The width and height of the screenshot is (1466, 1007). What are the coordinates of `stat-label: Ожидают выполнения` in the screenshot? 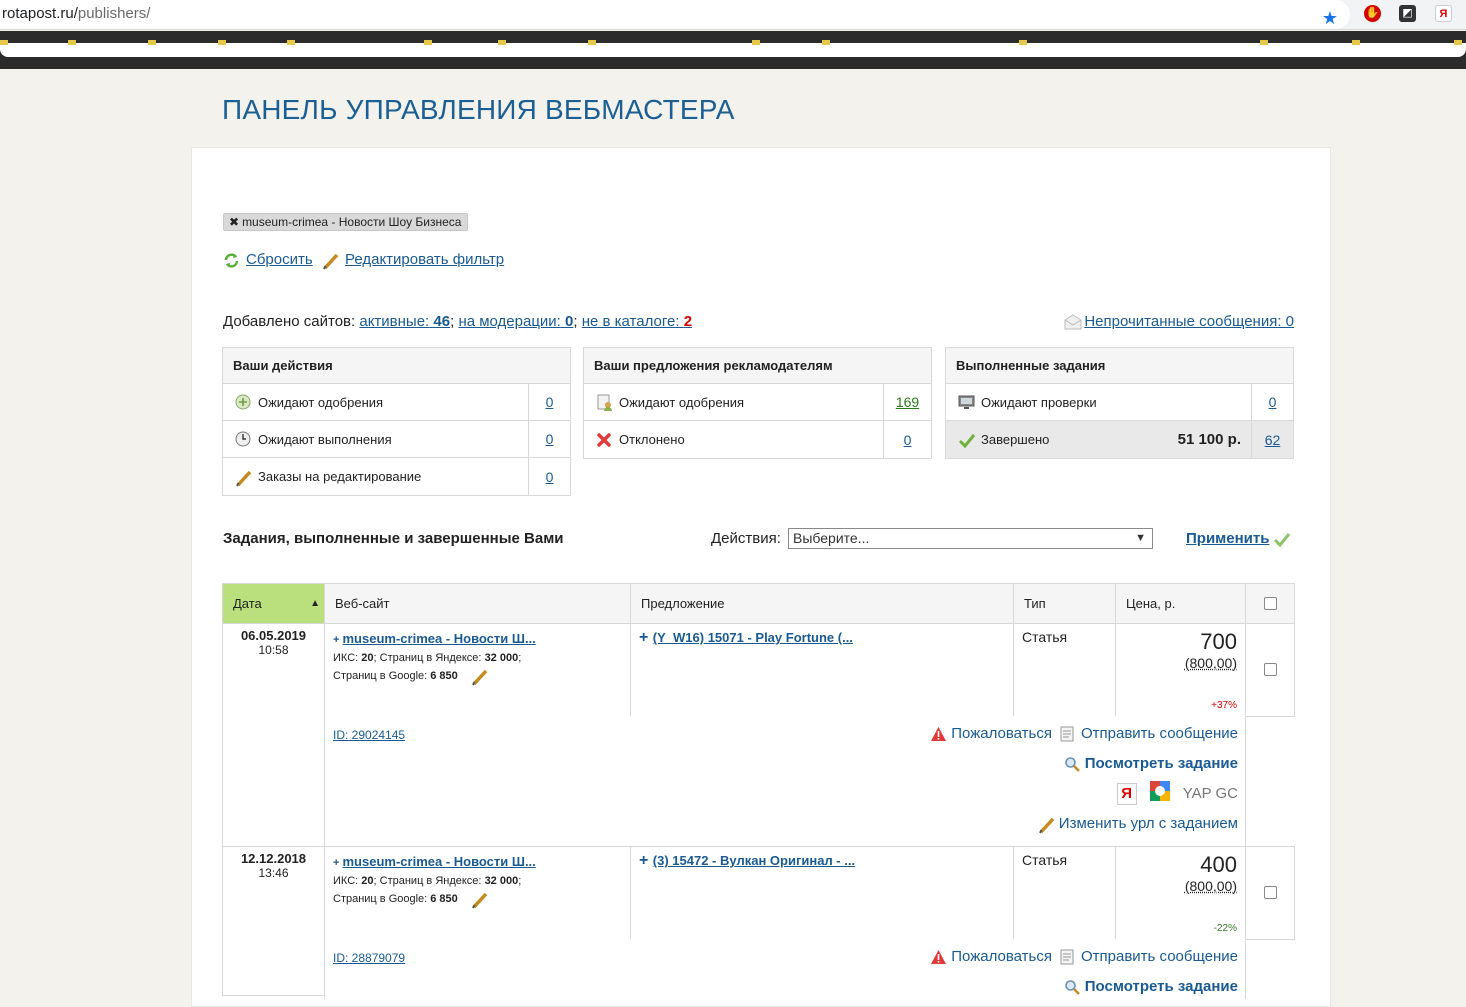 It's located at (325, 439).